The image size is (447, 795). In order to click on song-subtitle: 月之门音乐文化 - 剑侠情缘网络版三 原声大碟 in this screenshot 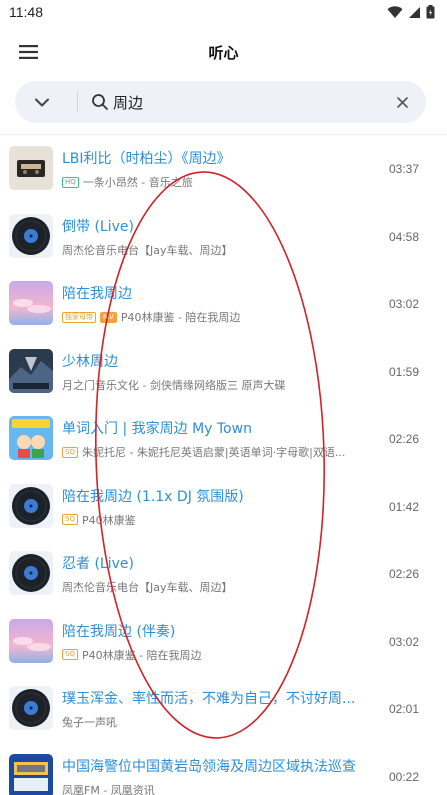, I will do `click(174, 385)`.